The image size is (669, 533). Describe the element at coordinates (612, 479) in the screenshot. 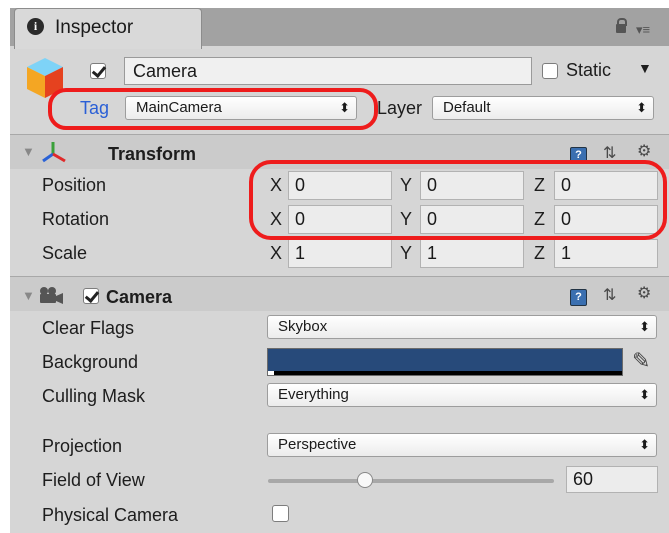

I see `fov-field: 60` at that location.